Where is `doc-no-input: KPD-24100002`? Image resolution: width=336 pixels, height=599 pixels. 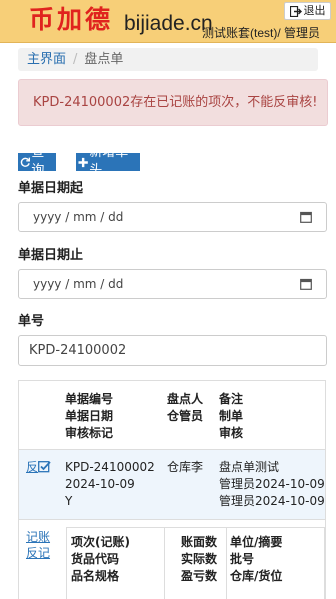
doc-no-input: KPD-24100002 is located at coordinates (172, 350).